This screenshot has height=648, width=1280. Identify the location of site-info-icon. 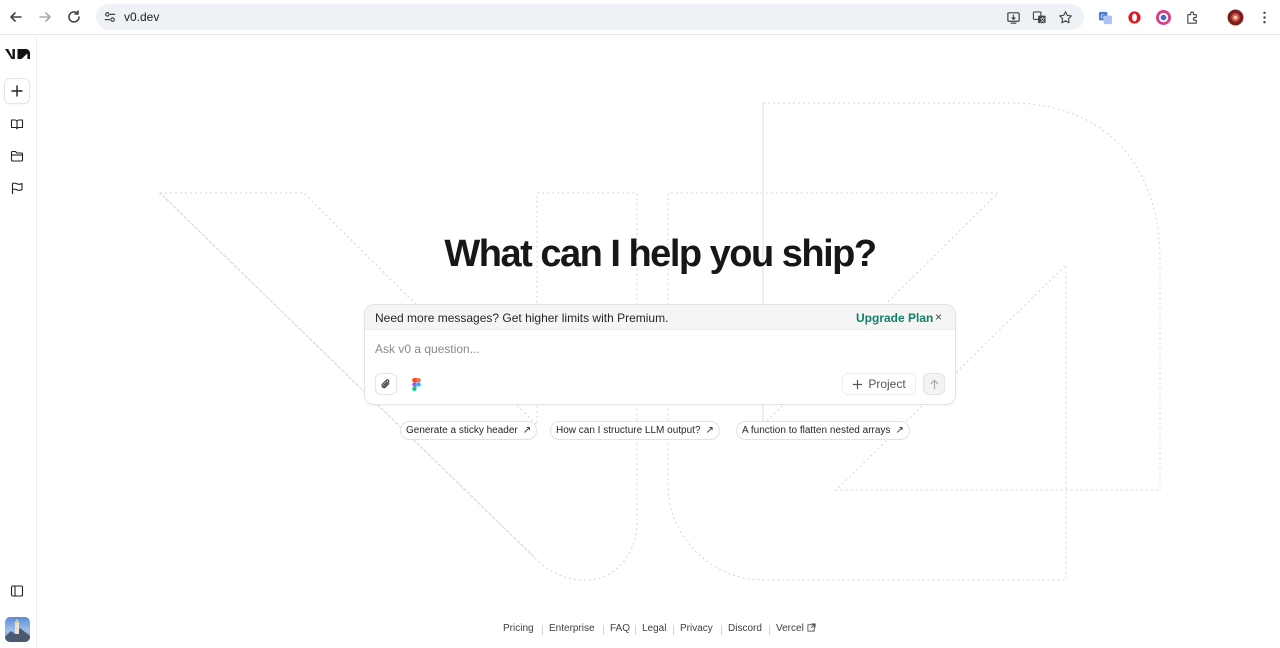
(110, 17).